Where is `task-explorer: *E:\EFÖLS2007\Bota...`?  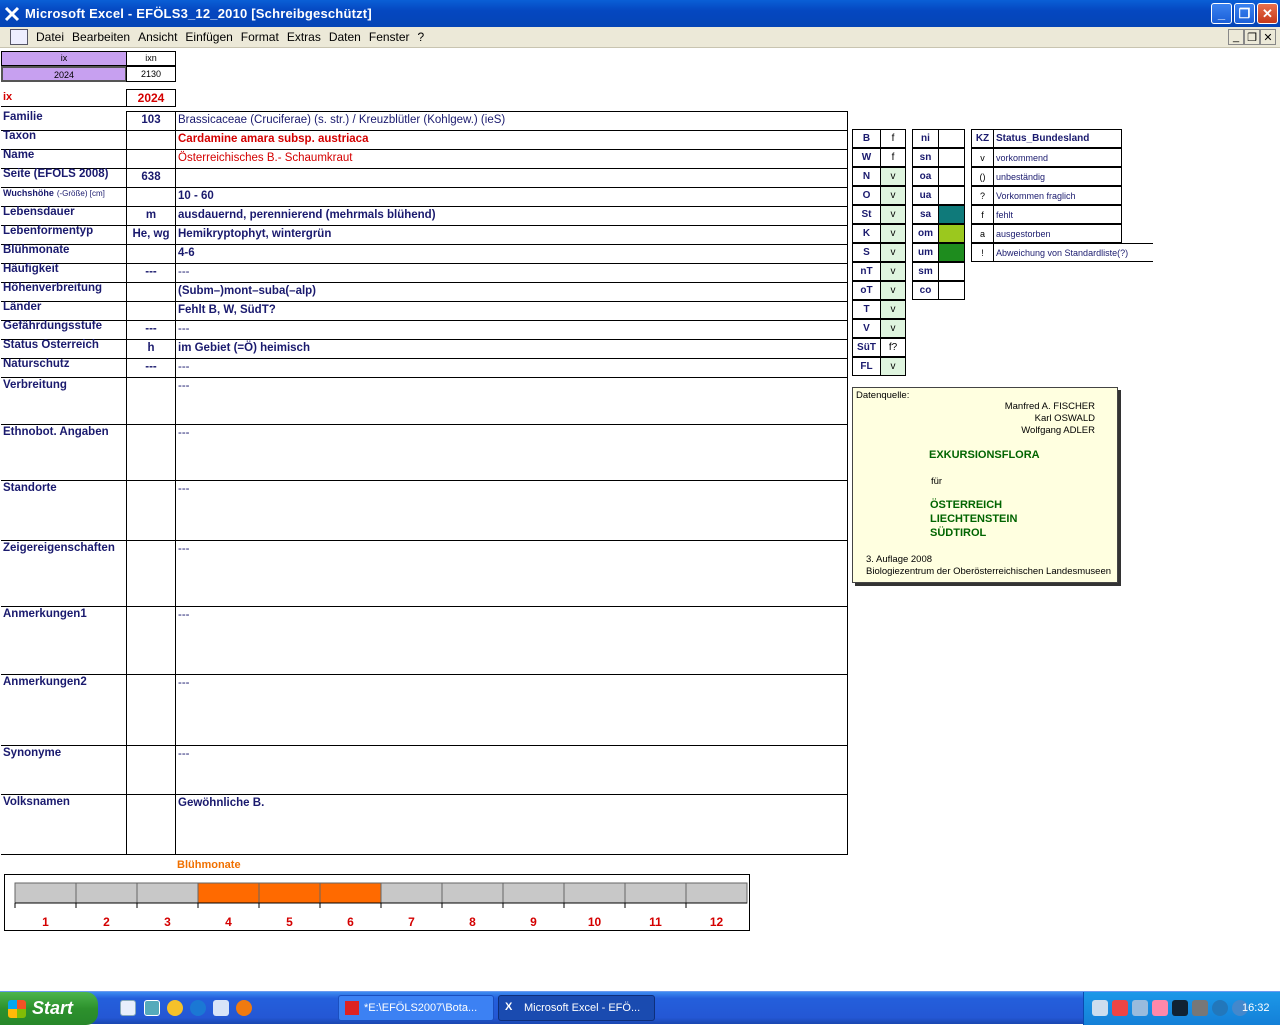
task-explorer: *E:\EFÖLS2007\Bota... is located at coordinates (416, 1008).